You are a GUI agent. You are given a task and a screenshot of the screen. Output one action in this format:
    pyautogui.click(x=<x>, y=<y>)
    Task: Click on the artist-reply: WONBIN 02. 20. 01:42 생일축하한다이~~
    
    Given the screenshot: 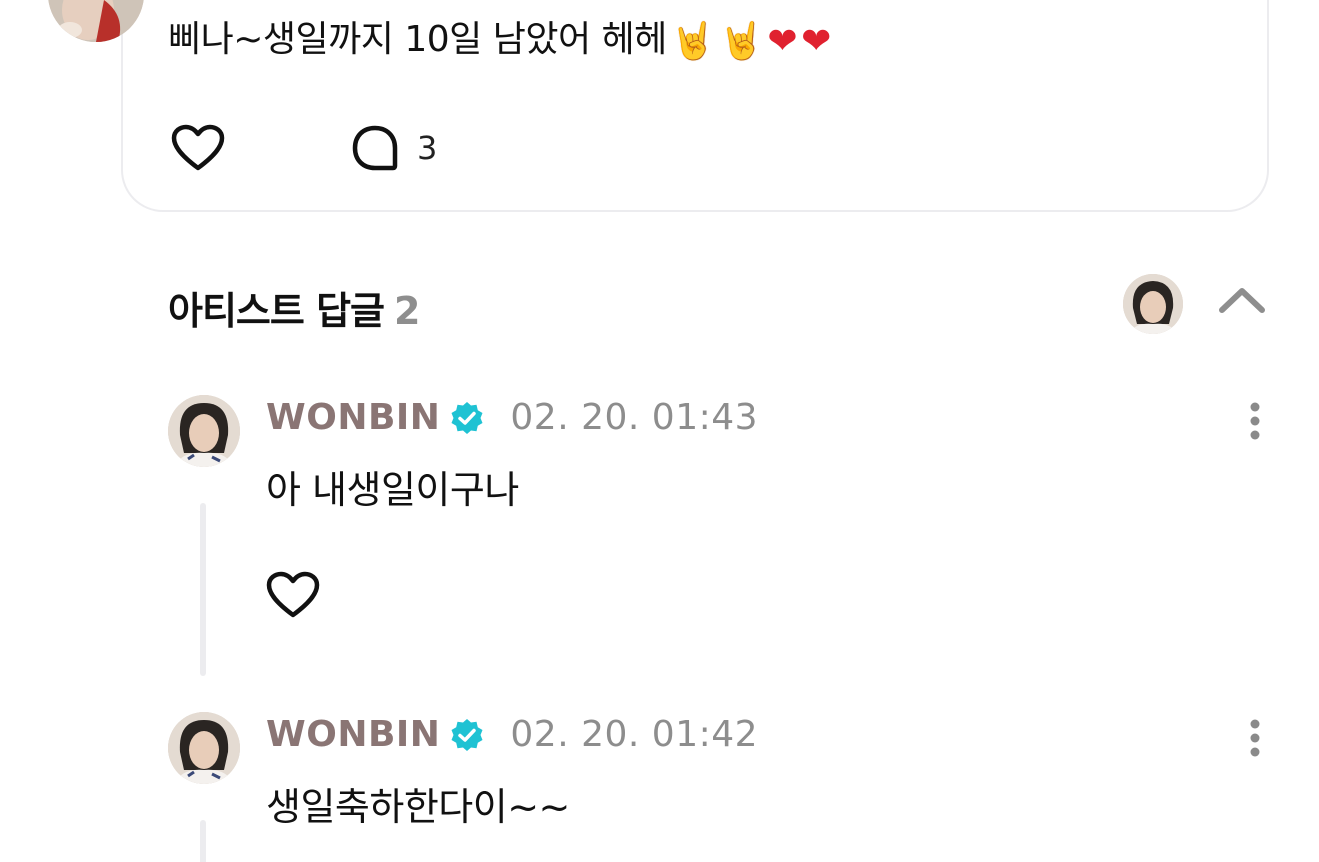 What is the action you would take?
    pyautogui.click(x=723, y=787)
    